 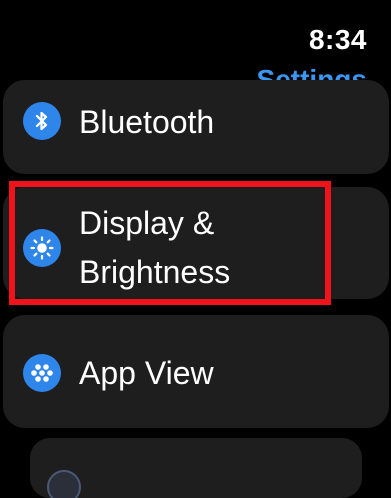 What do you see at coordinates (42, 373) in the screenshot?
I see `app-grid-icon` at bounding box center [42, 373].